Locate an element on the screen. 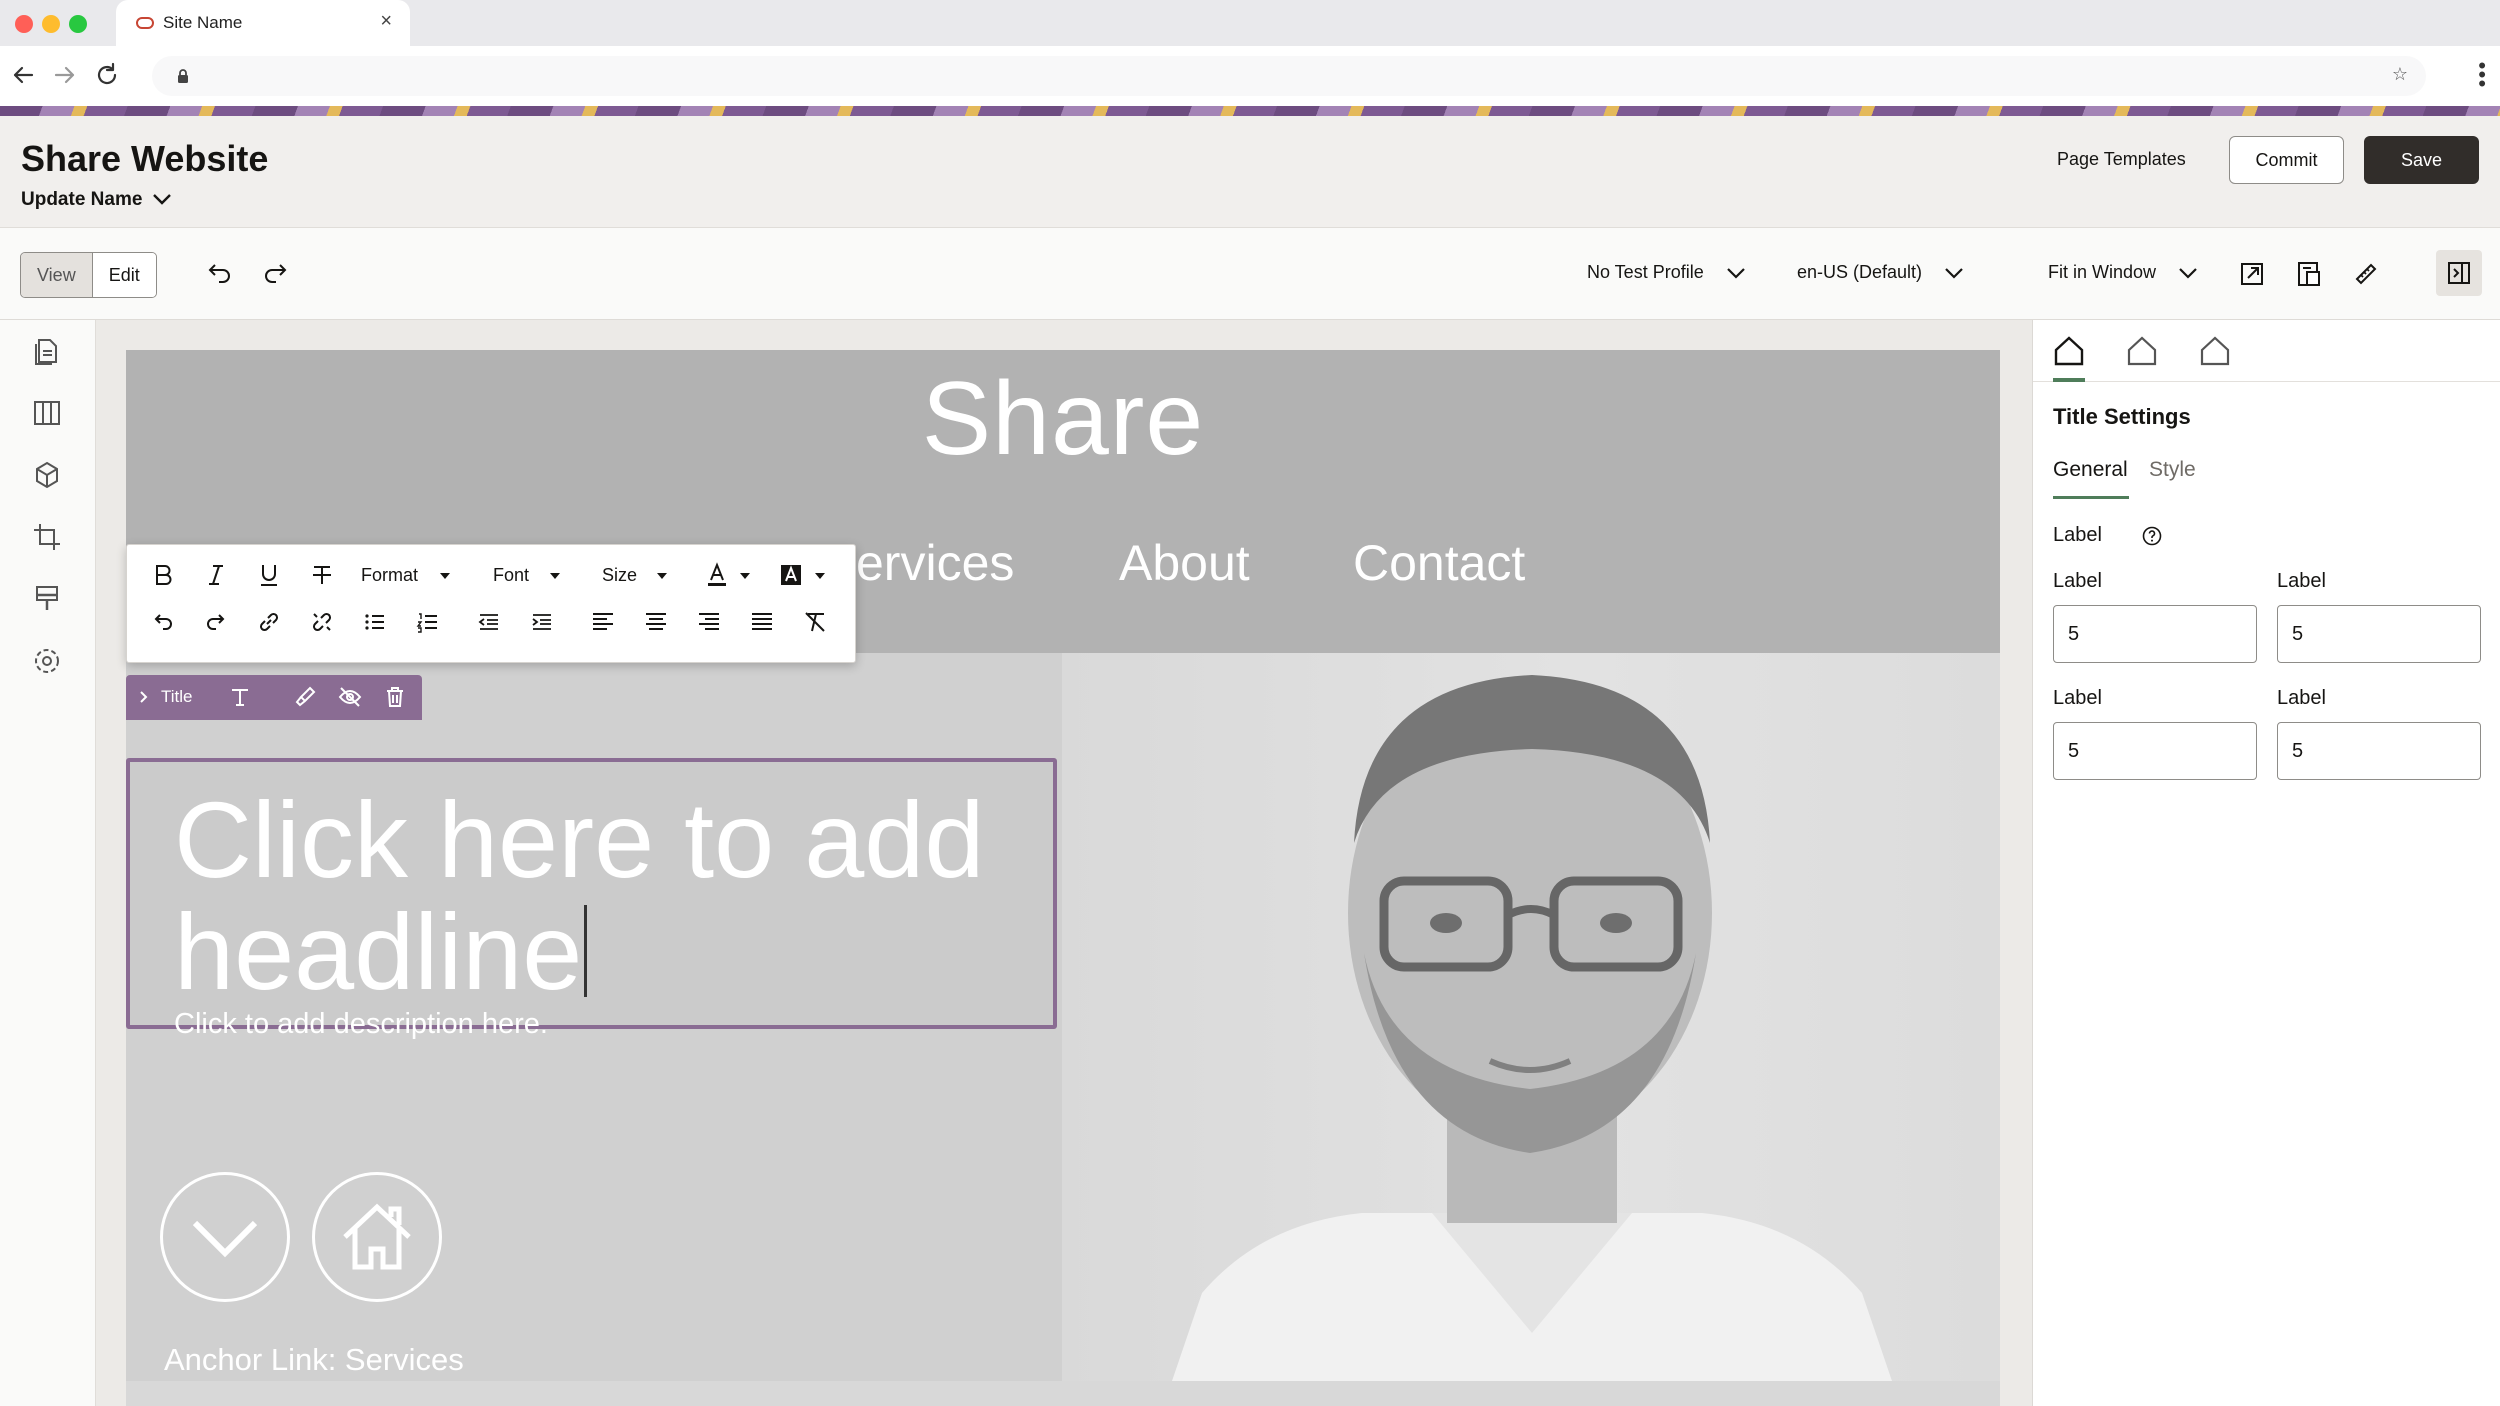  italic-icon is located at coordinates (216, 575).